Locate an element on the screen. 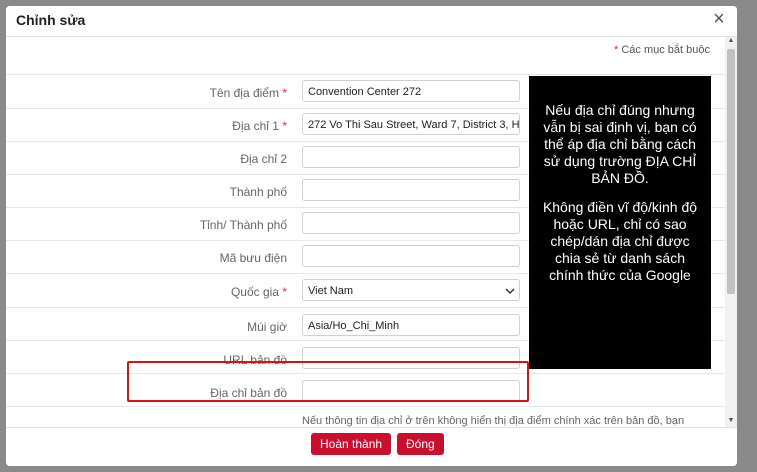 This screenshot has height=472, width=757. dialog-title: Chỉnh sửa is located at coordinates (51, 20).